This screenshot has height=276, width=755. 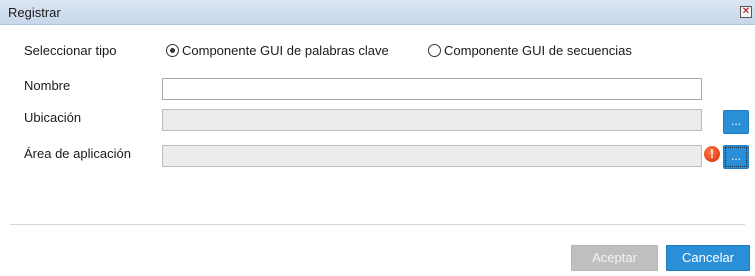 I want to click on close-icon: ✕, so click(x=746, y=12).